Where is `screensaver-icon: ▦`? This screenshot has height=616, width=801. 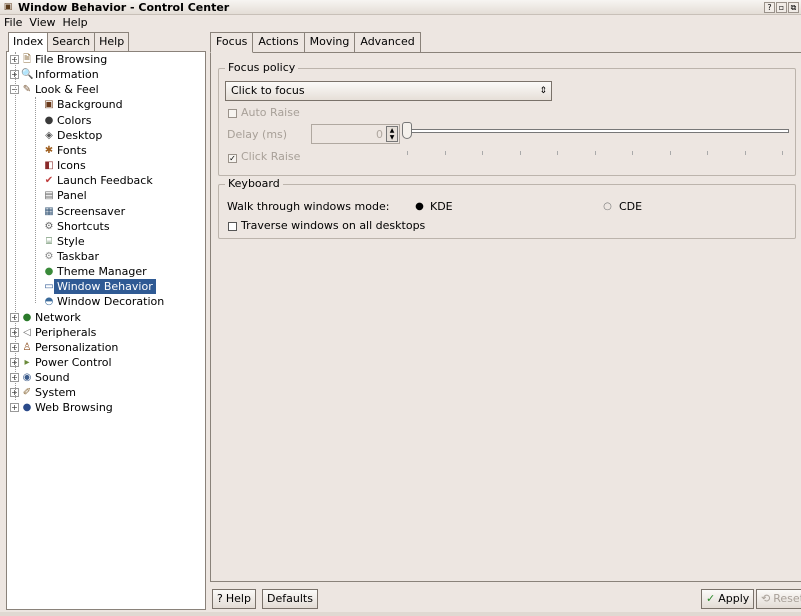 screensaver-icon: ▦ is located at coordinates (49, 211).